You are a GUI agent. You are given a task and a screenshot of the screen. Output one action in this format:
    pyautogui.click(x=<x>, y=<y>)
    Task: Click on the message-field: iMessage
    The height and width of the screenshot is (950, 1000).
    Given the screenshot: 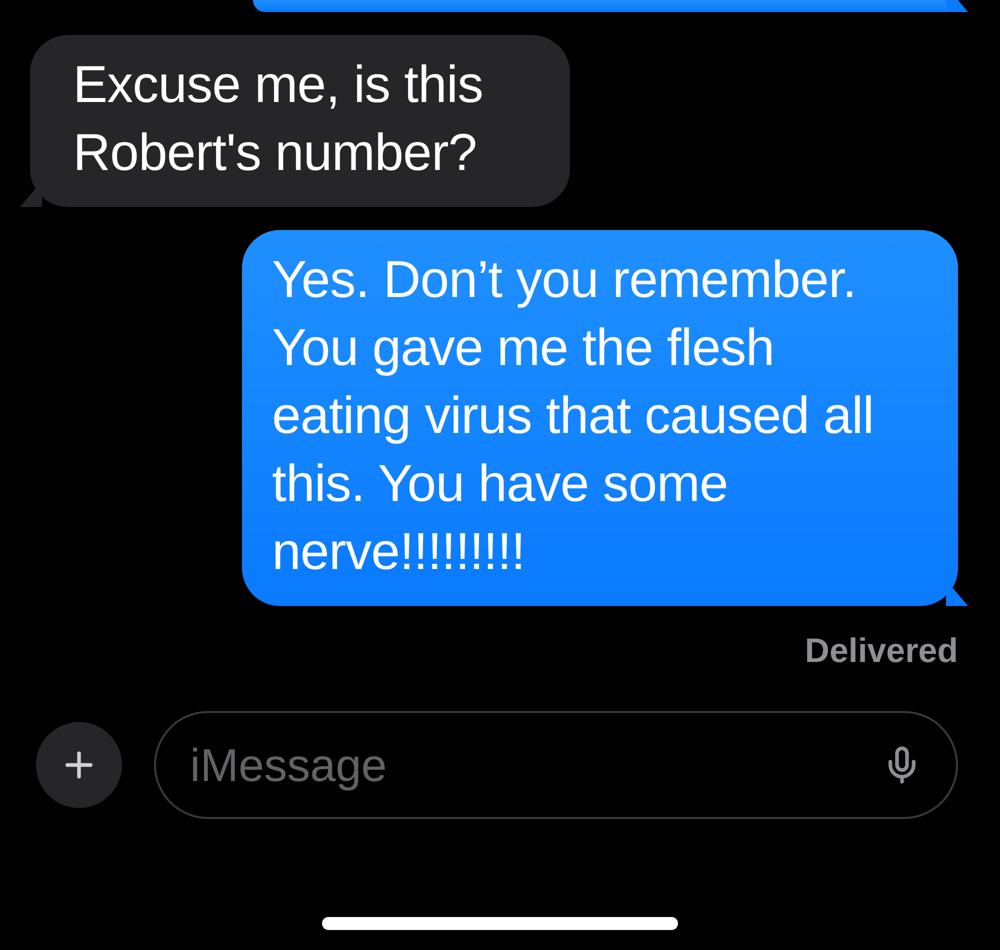 What is the action you would take?
    pyautogui.click(x=556, y=765)
    